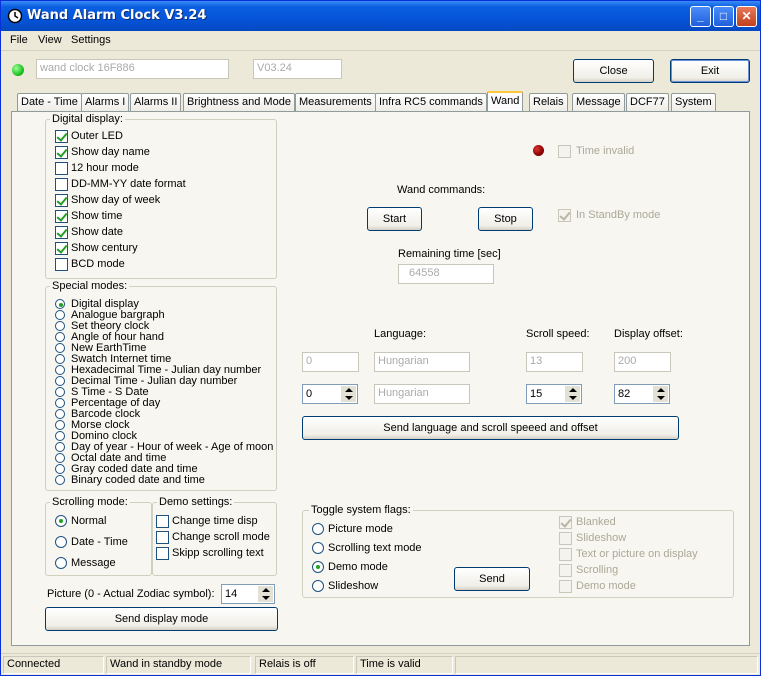 The image size is (761, 676). What do you see at coordinates (239, 102) in the screenshot?
I see `tab-brightness: Brightness and Mode` at bounding box center [239, 102].